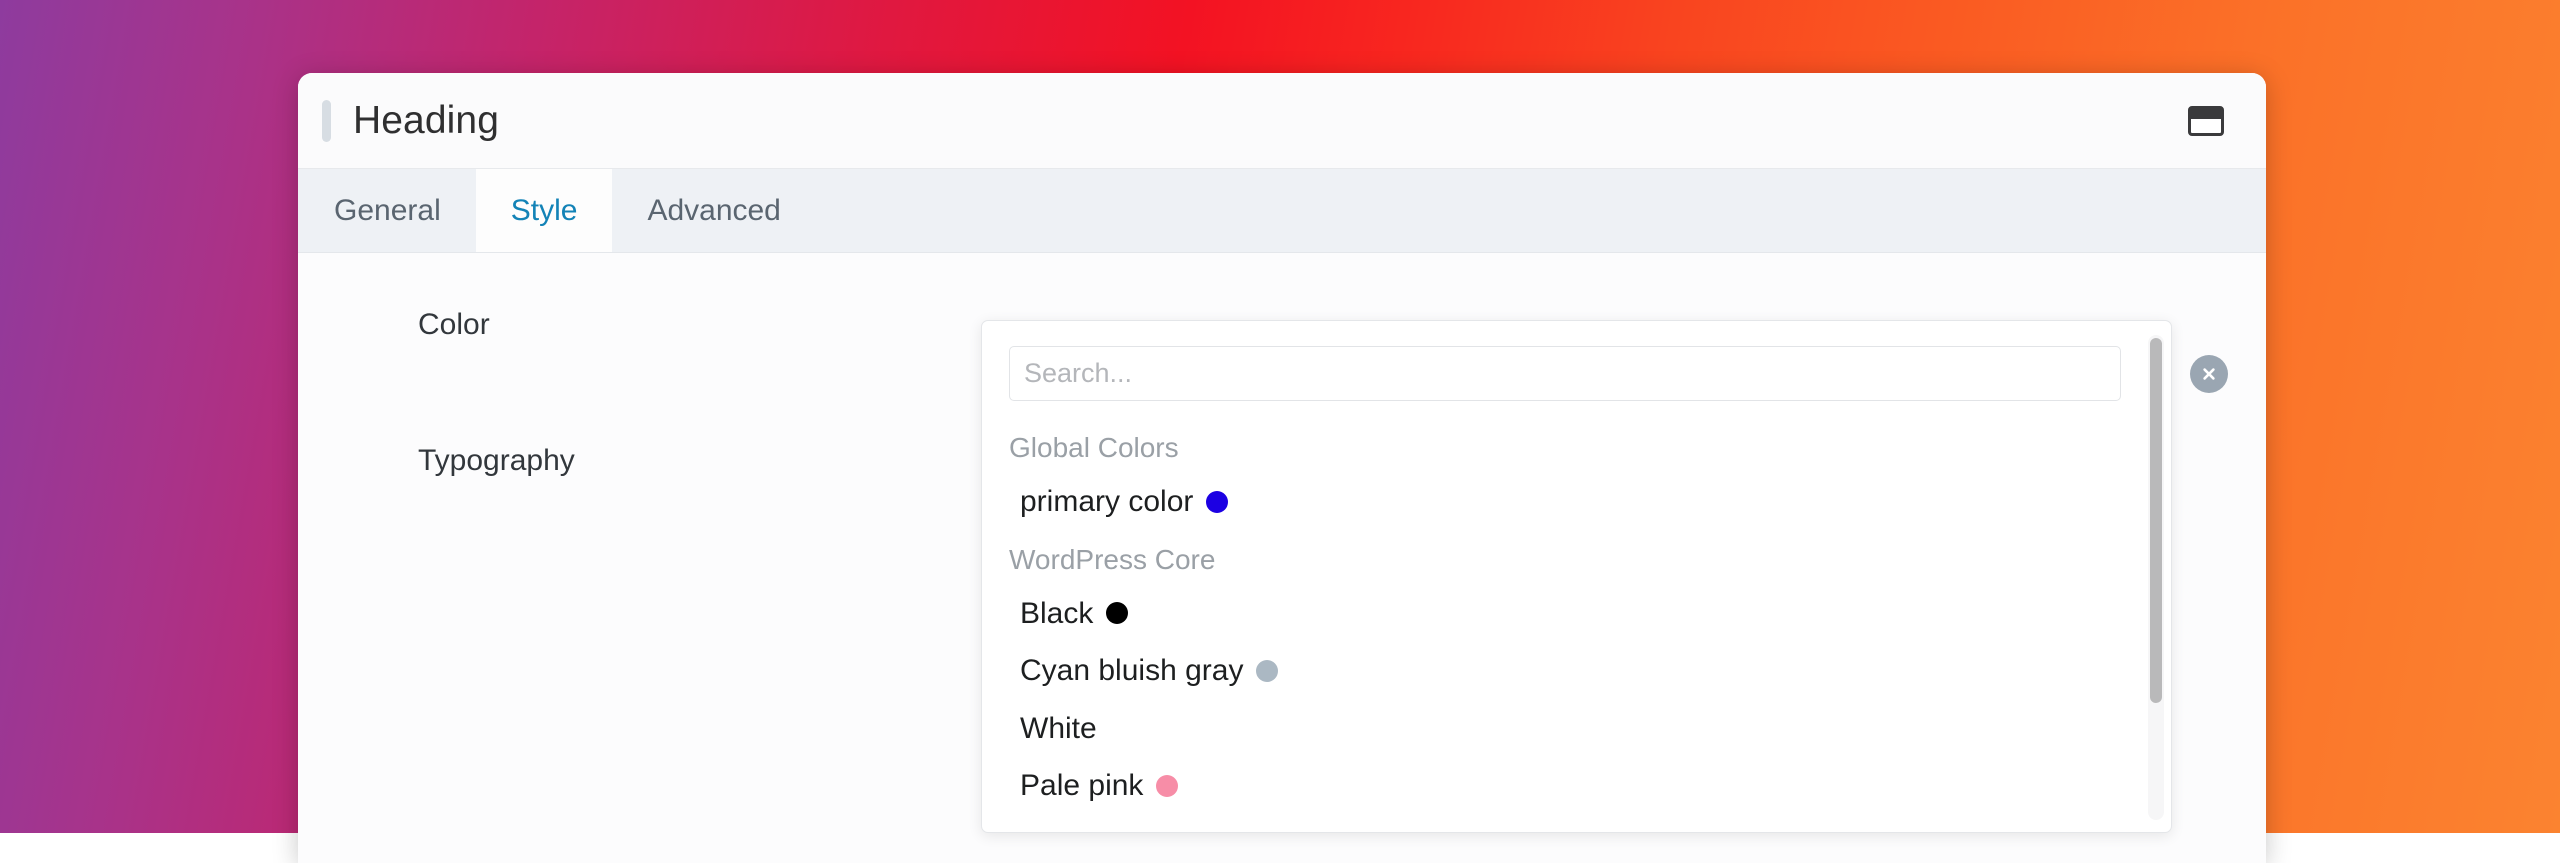  I want to click on tab-bar: General Style Advanced, so click(1282, 211).